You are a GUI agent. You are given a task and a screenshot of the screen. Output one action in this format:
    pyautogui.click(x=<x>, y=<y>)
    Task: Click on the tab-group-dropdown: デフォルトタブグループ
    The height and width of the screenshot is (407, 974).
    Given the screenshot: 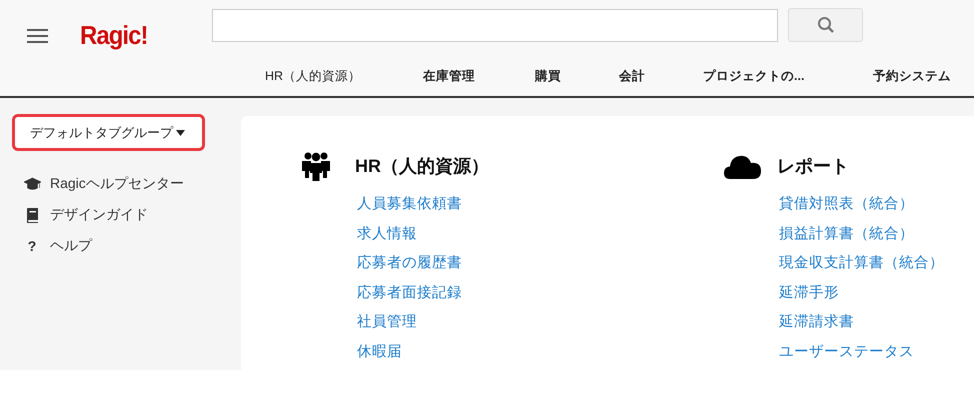 What is the action you would take?
    pyautogui.click(x=108, y=132)
    